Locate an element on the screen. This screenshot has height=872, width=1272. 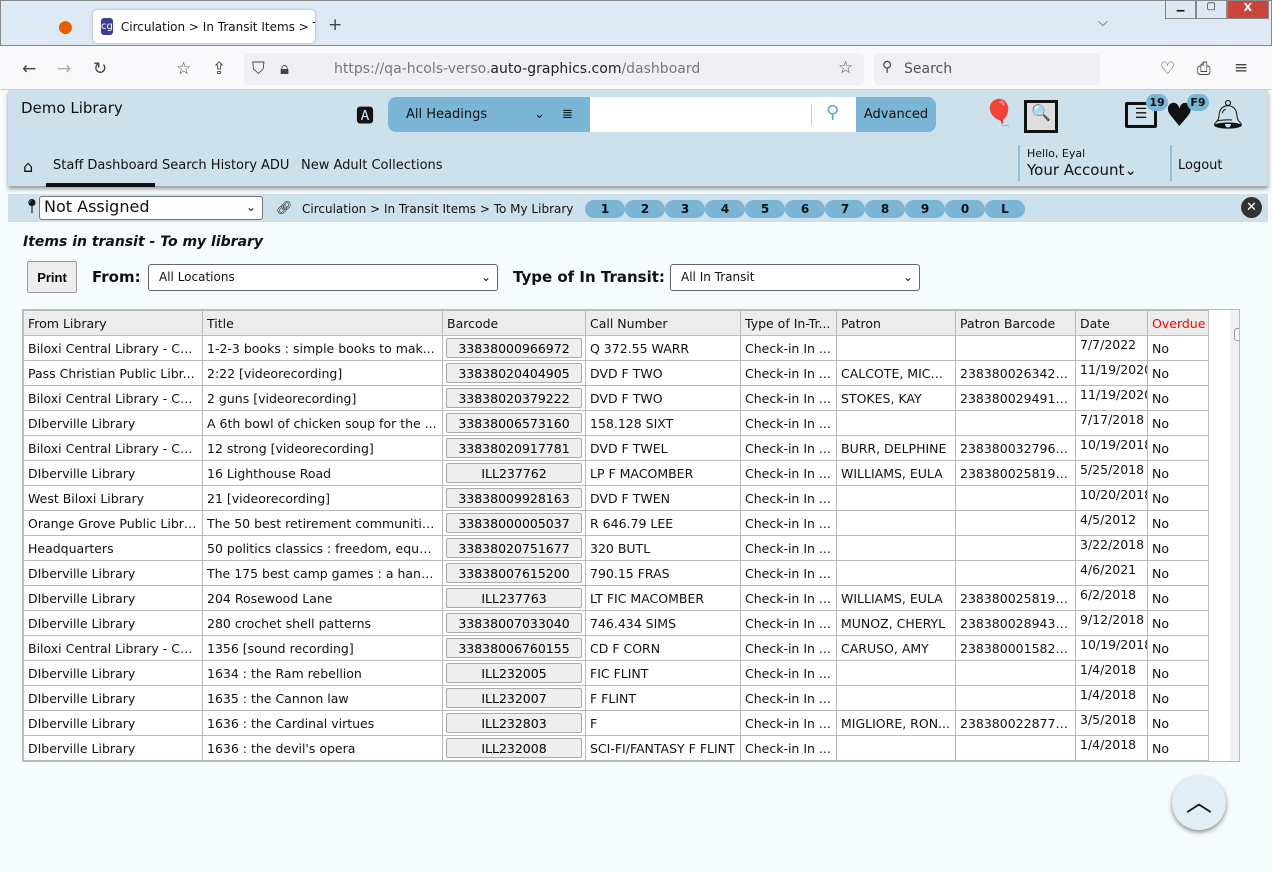
column-header: Date is located at coordinates (1111, 323).